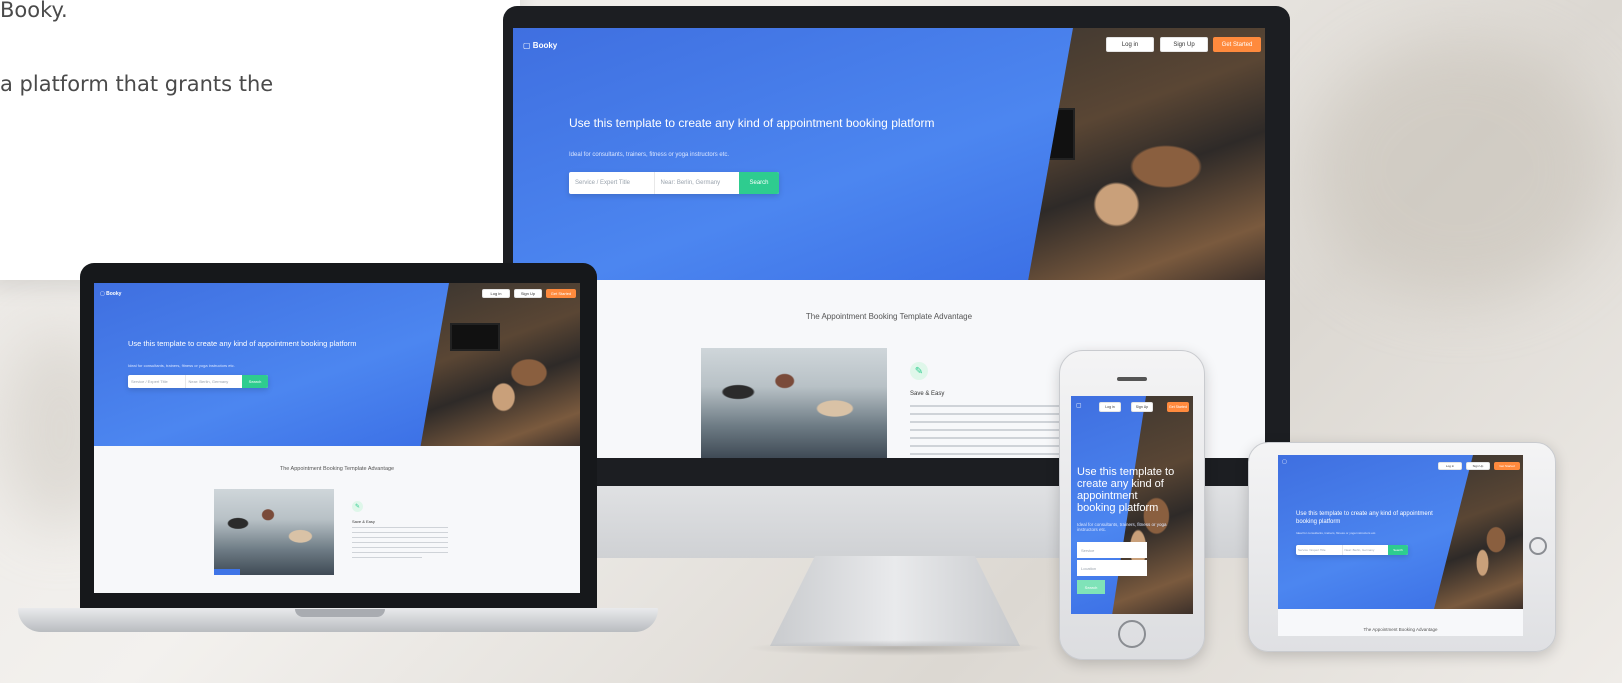 The image size is (1622, 683). Describe the element at coordinates (1112, 568) in the screenshot. I see `location-search-input: Location` at that location.